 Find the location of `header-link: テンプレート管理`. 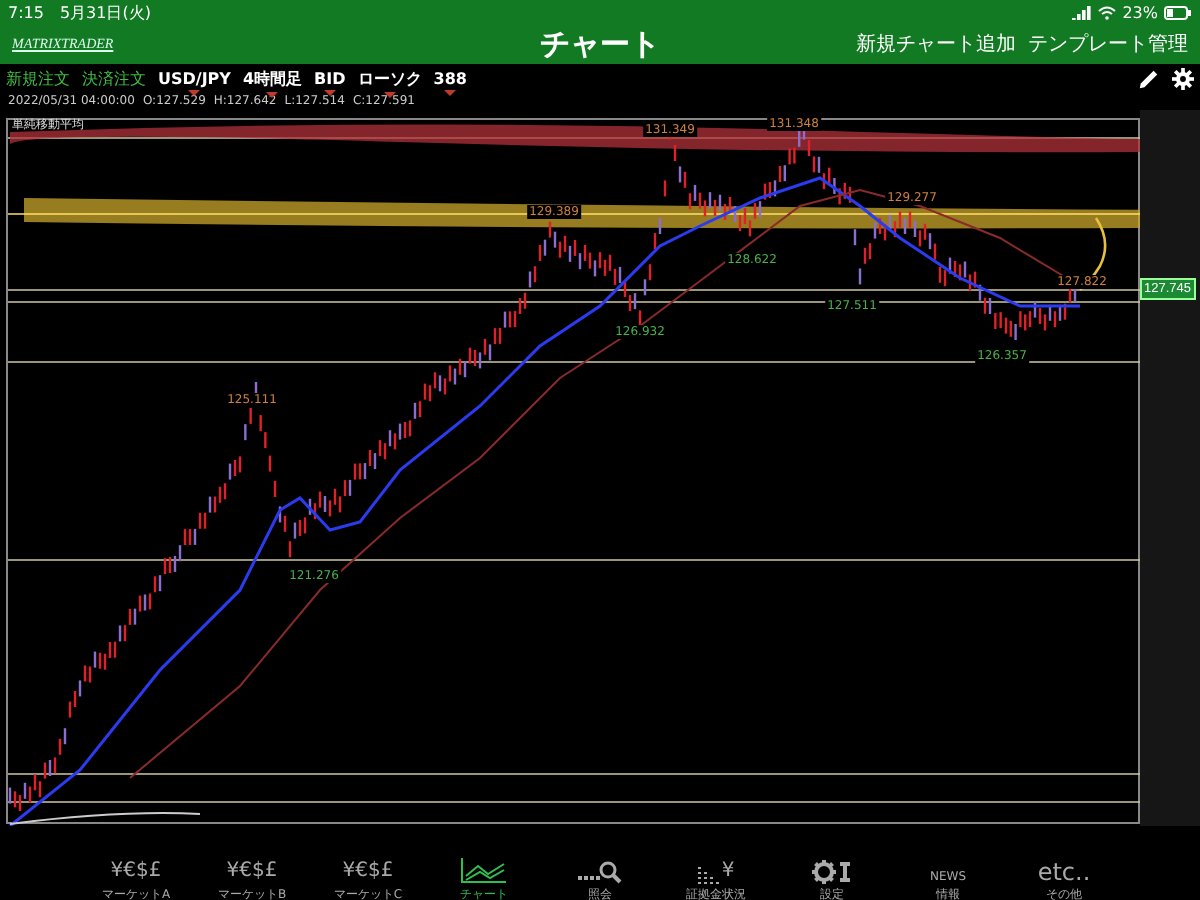

header-link: テンプレート管理 is located at coordinates (1108, 44).